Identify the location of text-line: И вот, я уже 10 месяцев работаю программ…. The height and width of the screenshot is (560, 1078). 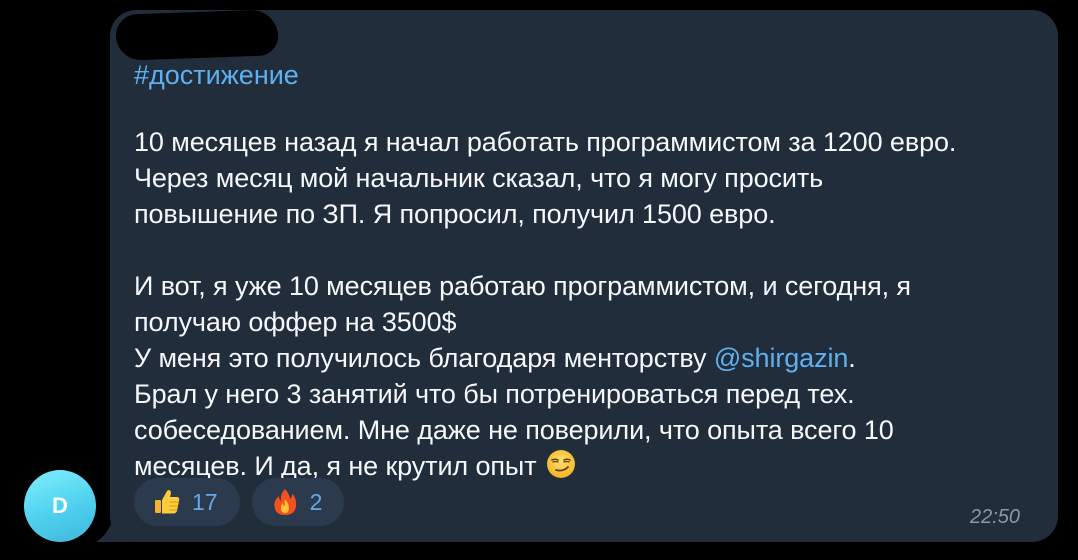
(522, 286).